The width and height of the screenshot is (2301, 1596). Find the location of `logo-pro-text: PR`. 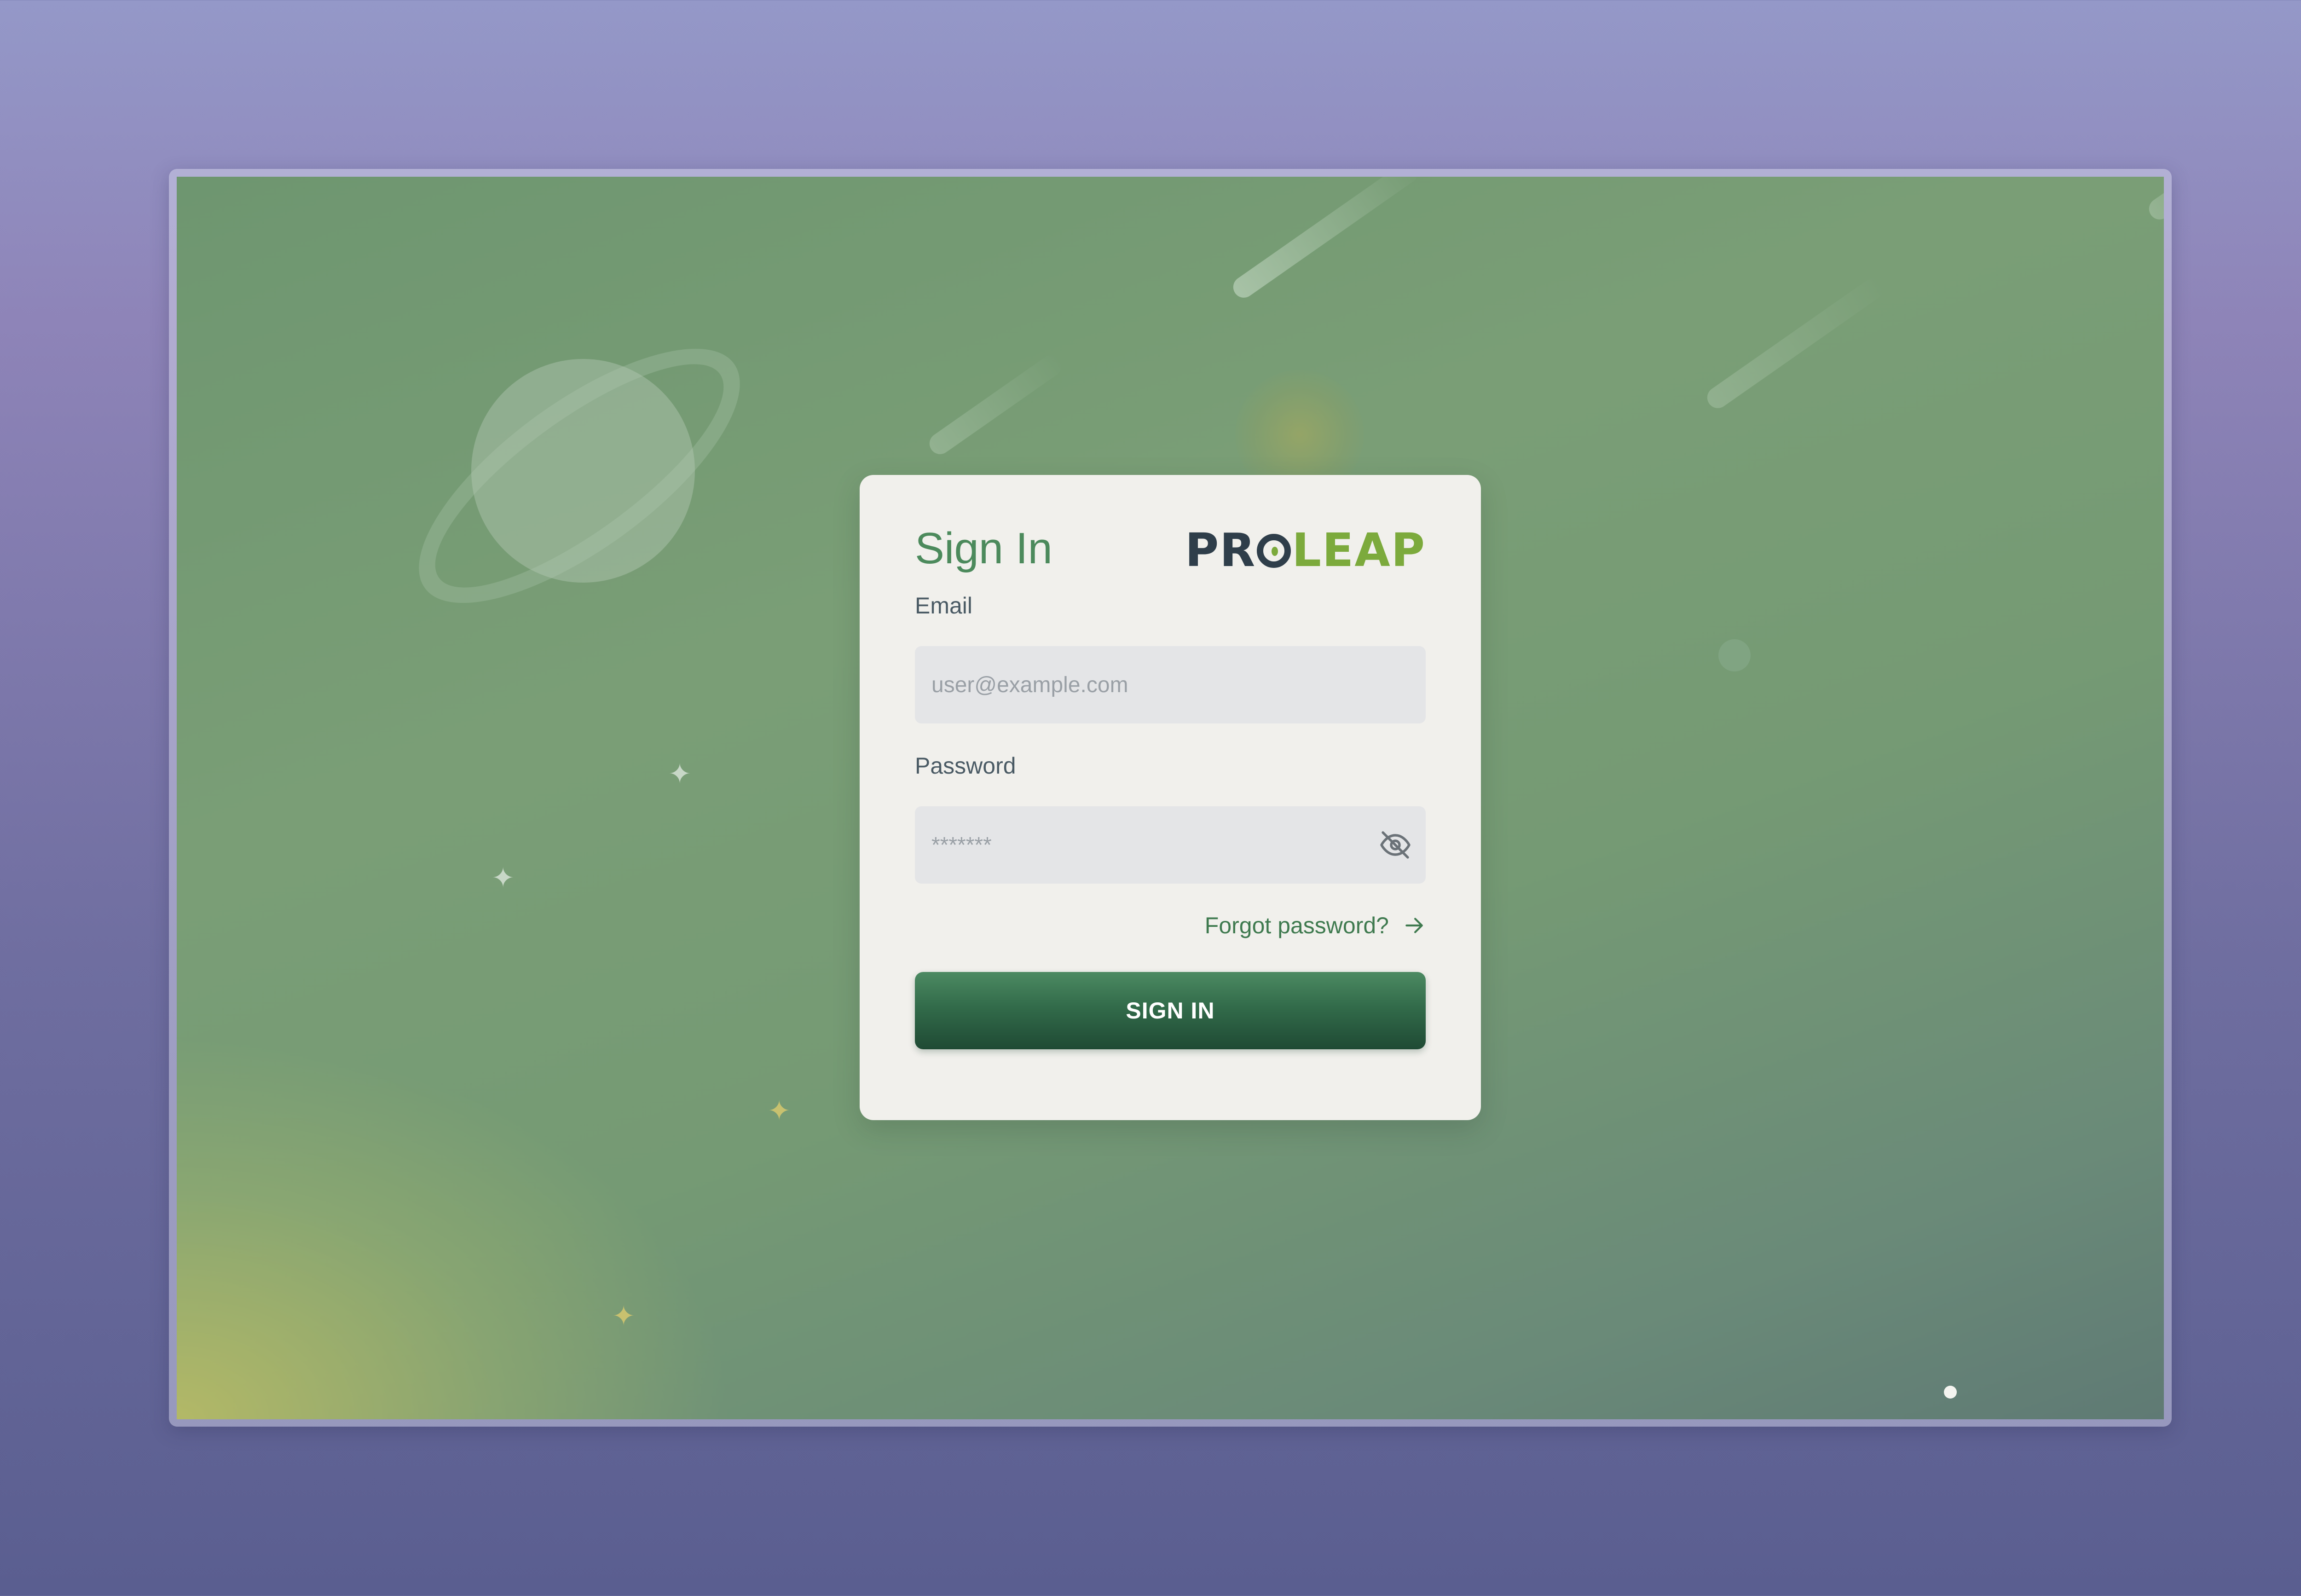

logo-pro-text: PR is located at coordinates (1220, 550).